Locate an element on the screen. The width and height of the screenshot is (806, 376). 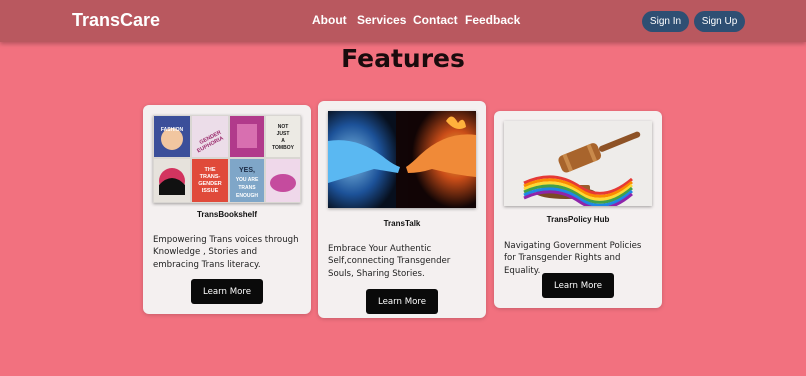
nav-link-services: Services is located at coordinates (381, 20).